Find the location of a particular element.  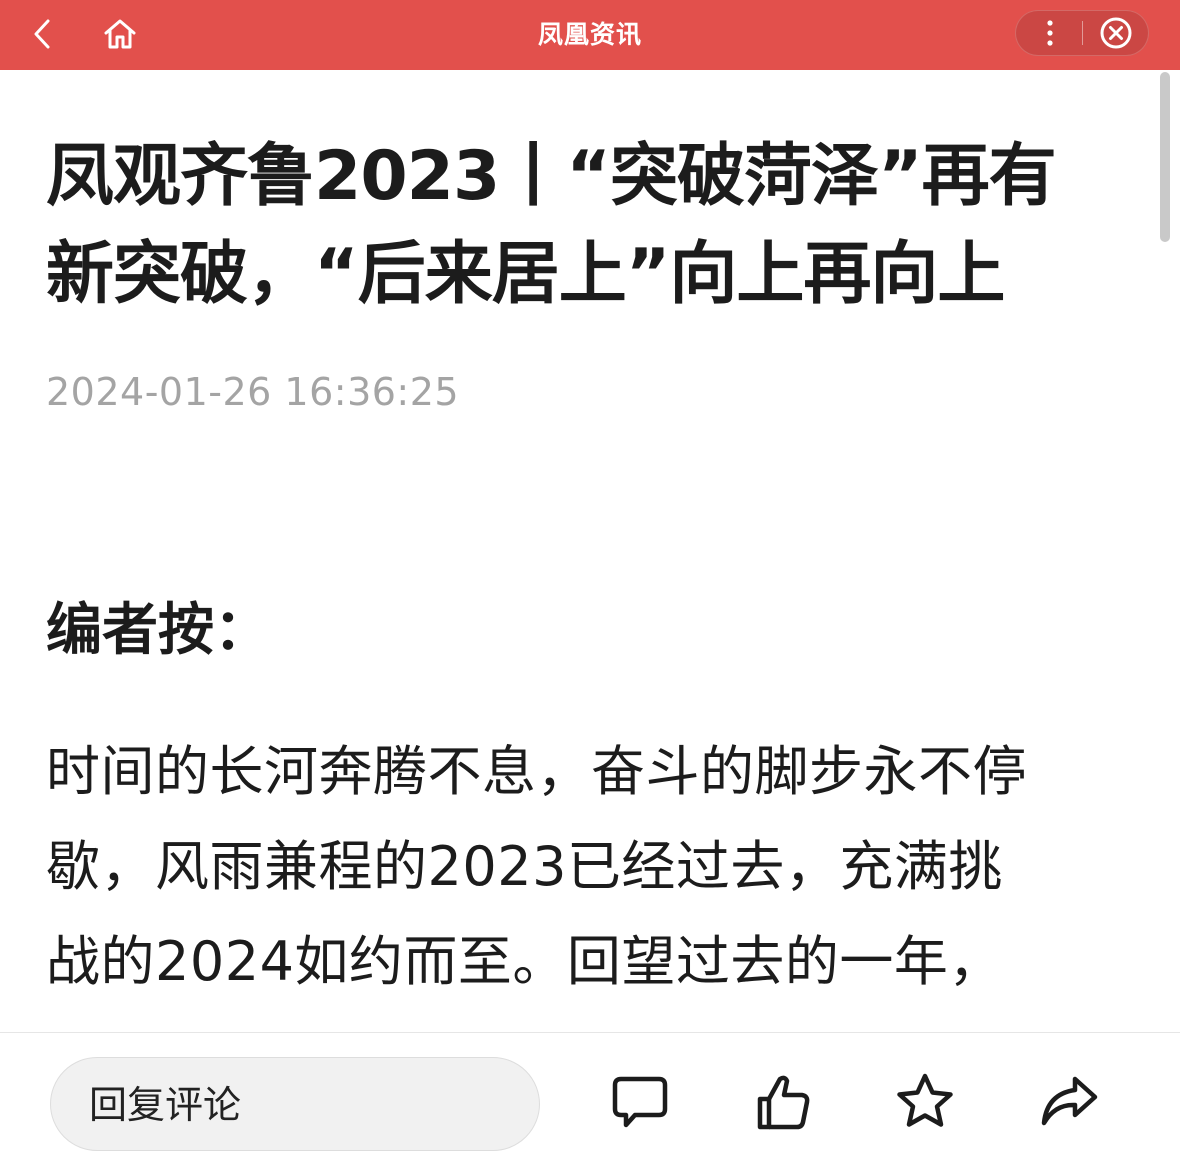

publish-time: 2024-01-26 16:36:25 is located at coordinates (253, 392).